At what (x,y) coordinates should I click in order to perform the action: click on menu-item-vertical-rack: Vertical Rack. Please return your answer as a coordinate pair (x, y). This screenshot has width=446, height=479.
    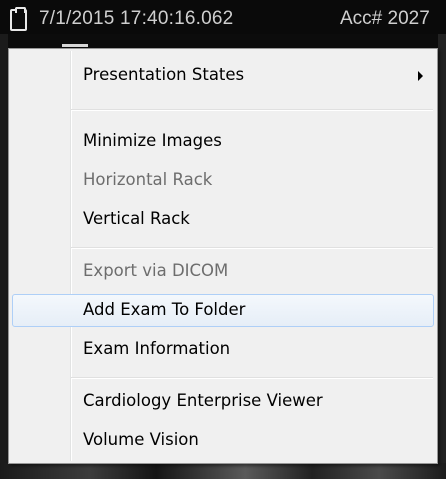
    Looking at the image, I should click on (223, 219).